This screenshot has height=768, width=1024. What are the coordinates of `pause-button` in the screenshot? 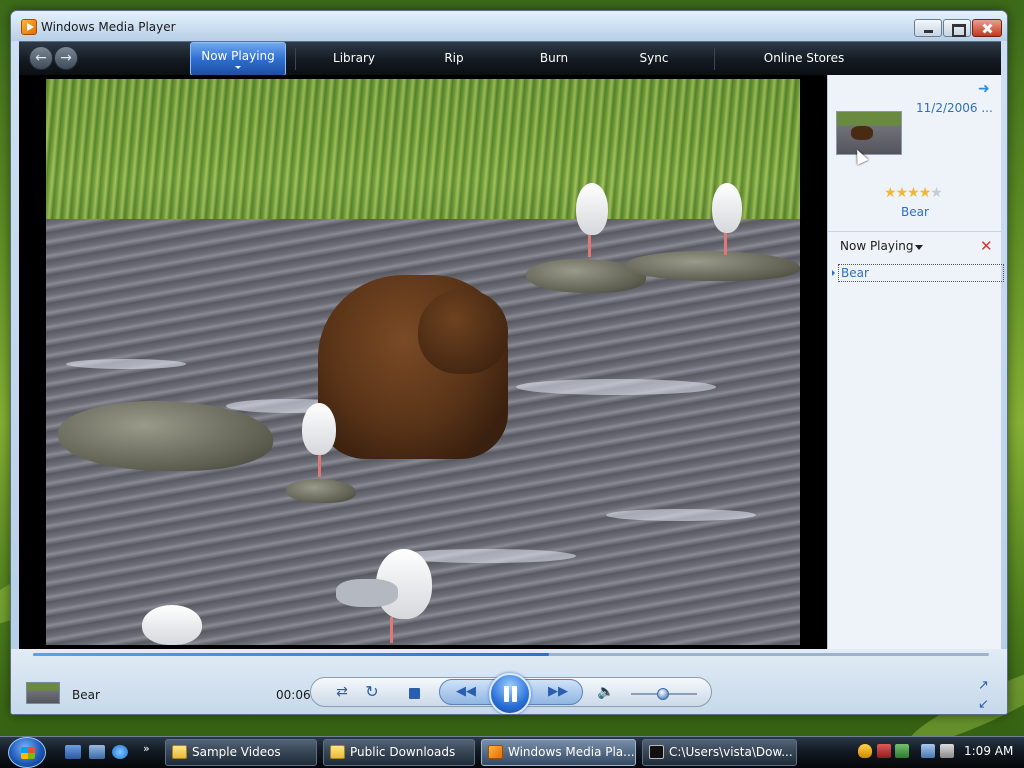 It's located at (510, 693).